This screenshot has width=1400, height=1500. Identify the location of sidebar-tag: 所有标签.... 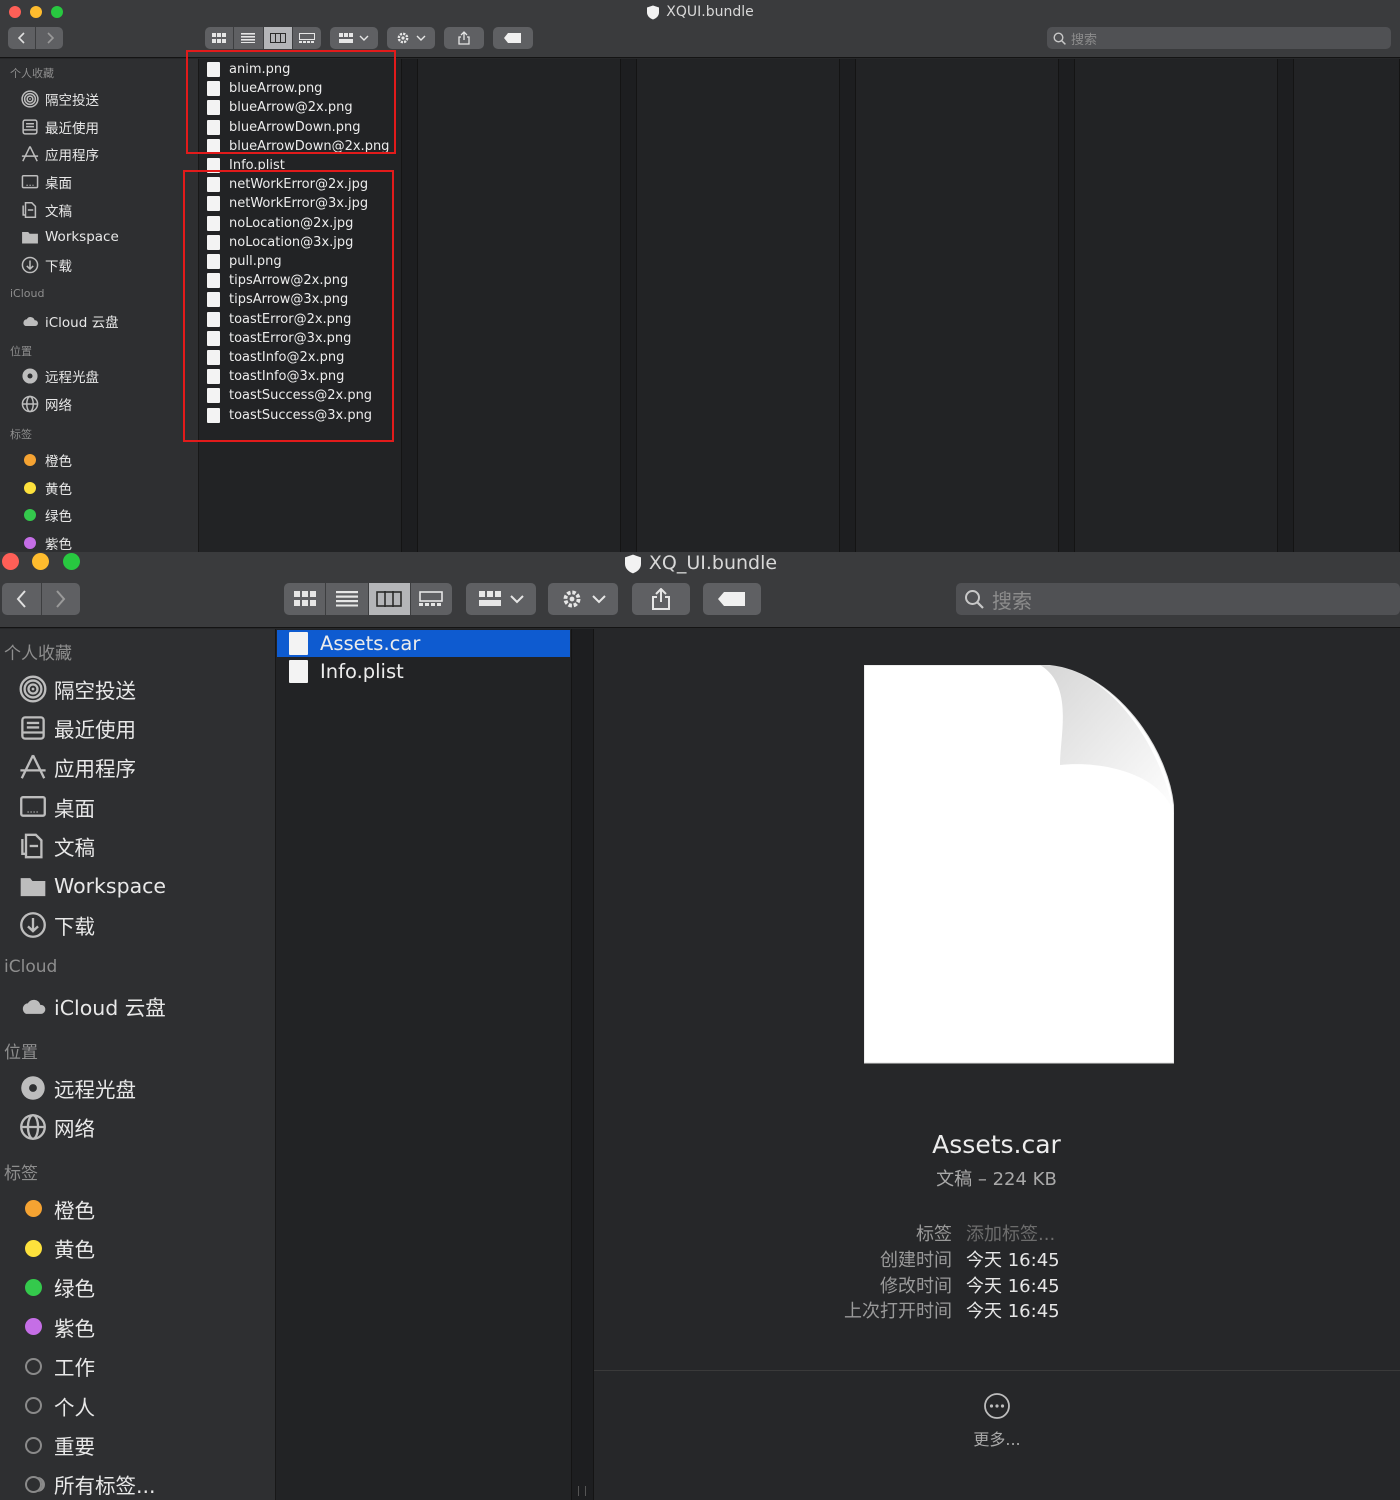
(86, 1482).